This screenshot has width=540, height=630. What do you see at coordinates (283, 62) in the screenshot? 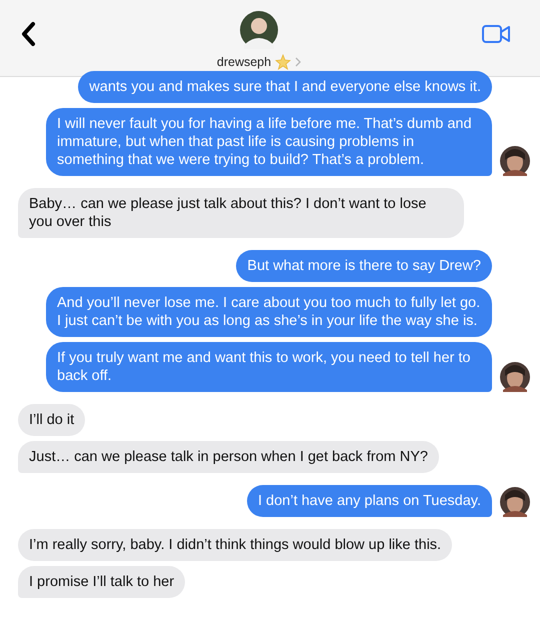
I see `star-icon` at bounding box center [283, 62].